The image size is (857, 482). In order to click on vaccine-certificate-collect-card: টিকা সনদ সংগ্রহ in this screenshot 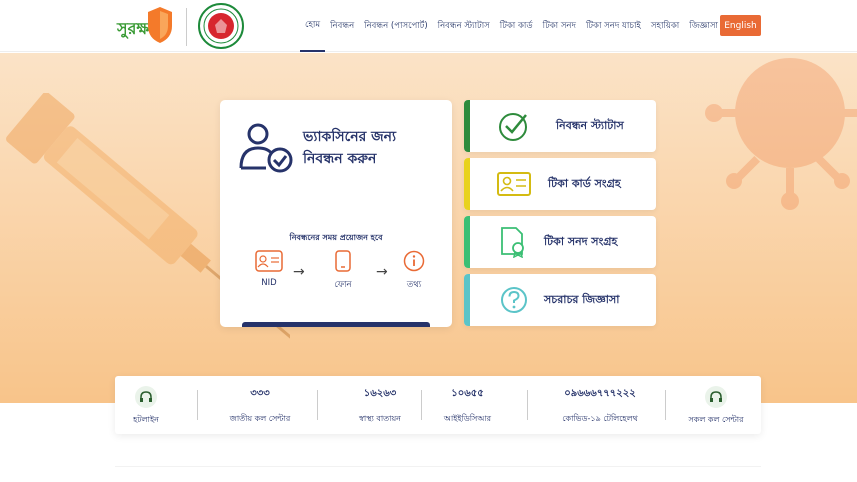, I will do `click(560, 242)`.